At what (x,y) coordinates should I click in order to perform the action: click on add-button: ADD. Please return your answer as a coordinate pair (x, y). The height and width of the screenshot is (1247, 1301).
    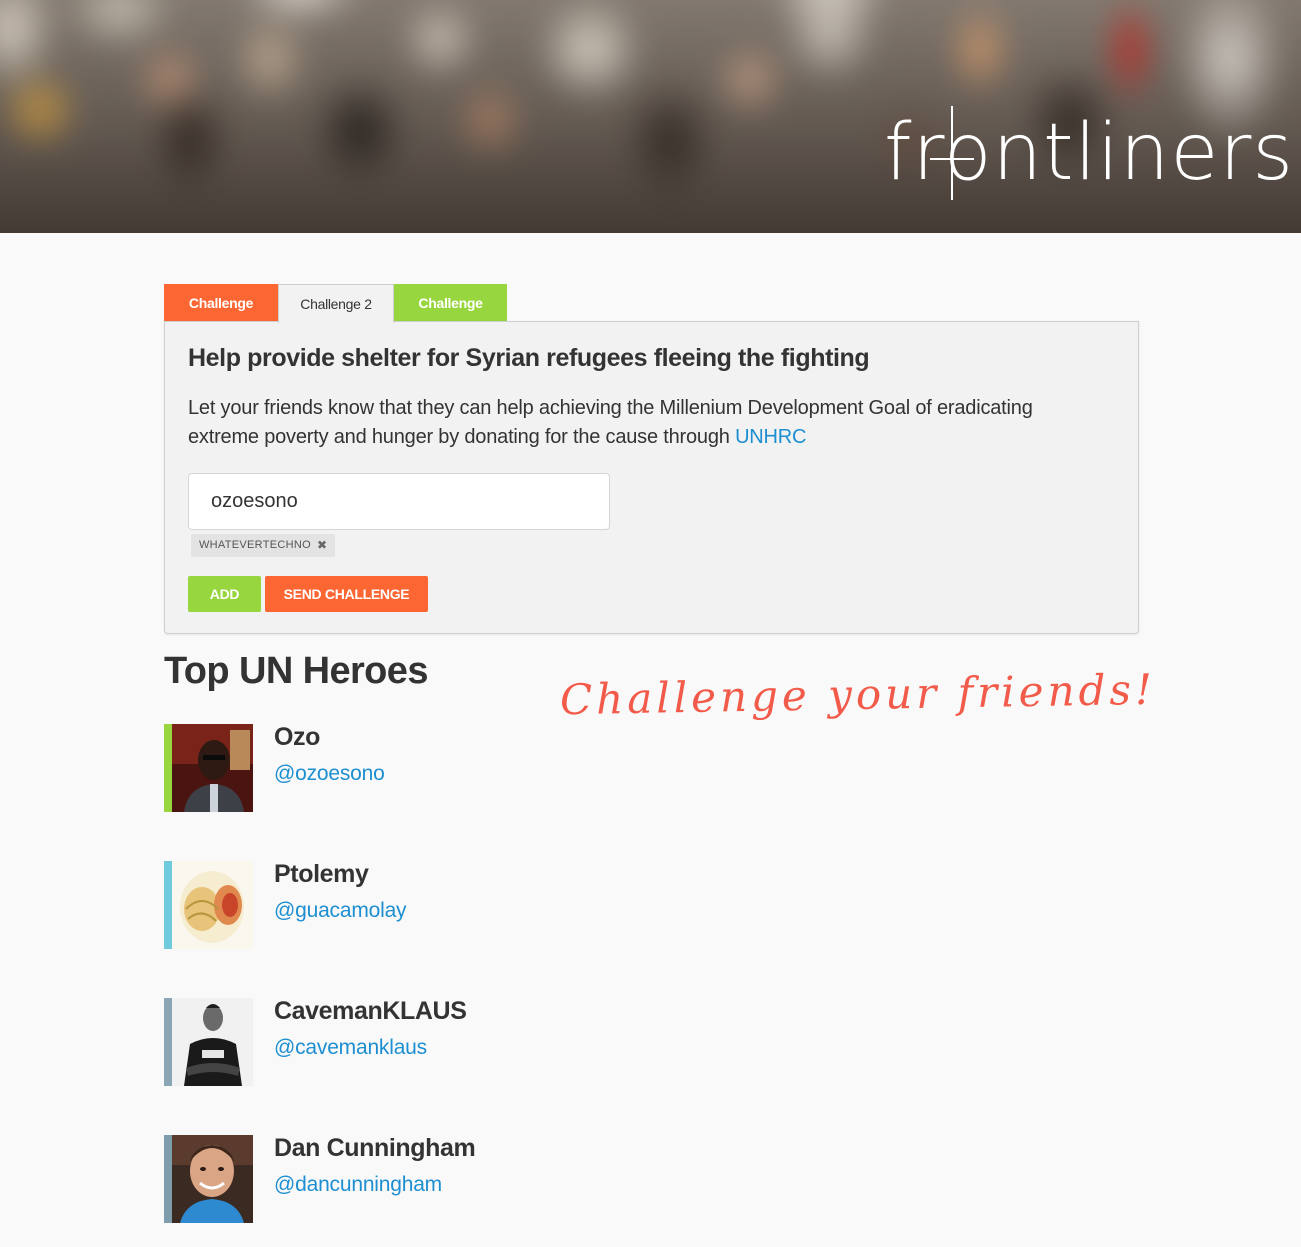
    Looking at the image, I should click on (224, 594).